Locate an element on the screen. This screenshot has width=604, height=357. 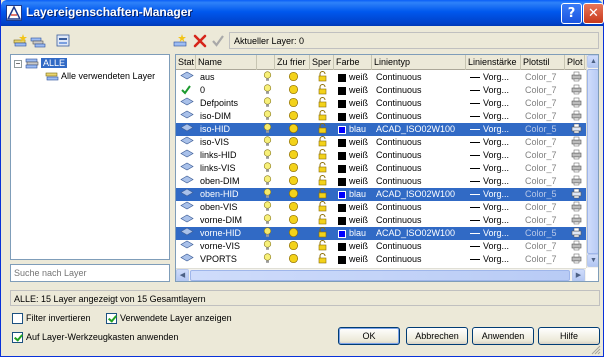
vertical-scroll-thumb is located at coordinates (592, 161).